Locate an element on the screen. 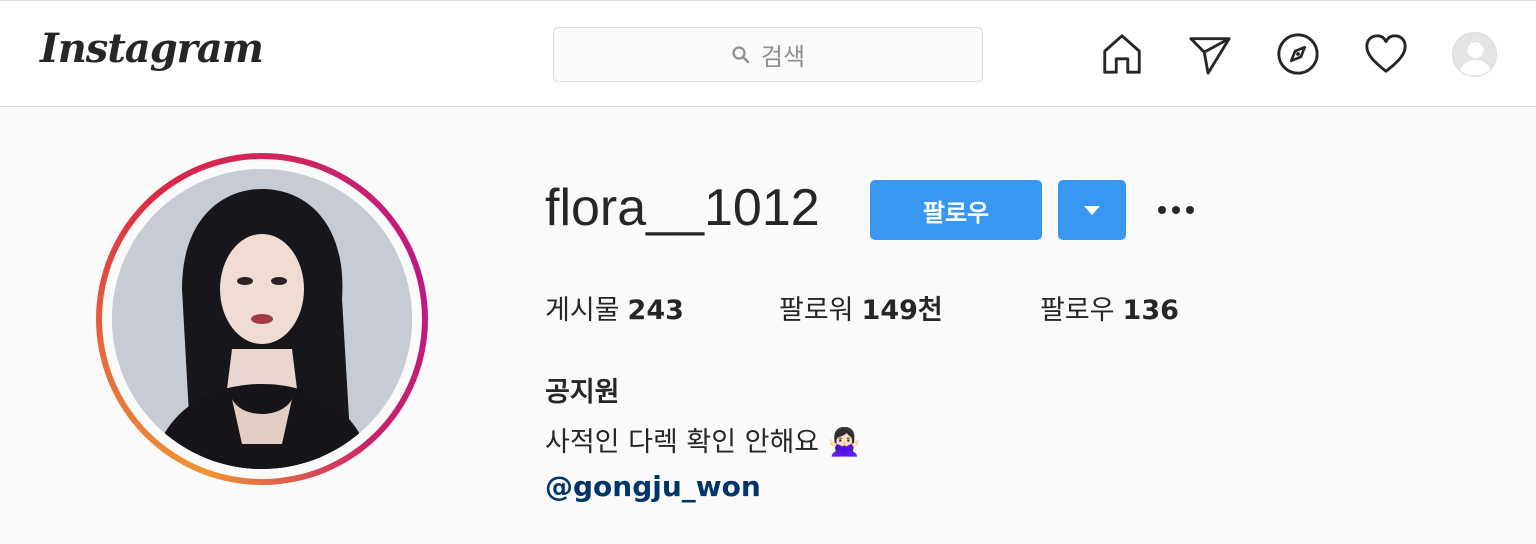 This screenshot has height=544, width=1536. explore-compass-icon is located at coordinates (1298, 54).